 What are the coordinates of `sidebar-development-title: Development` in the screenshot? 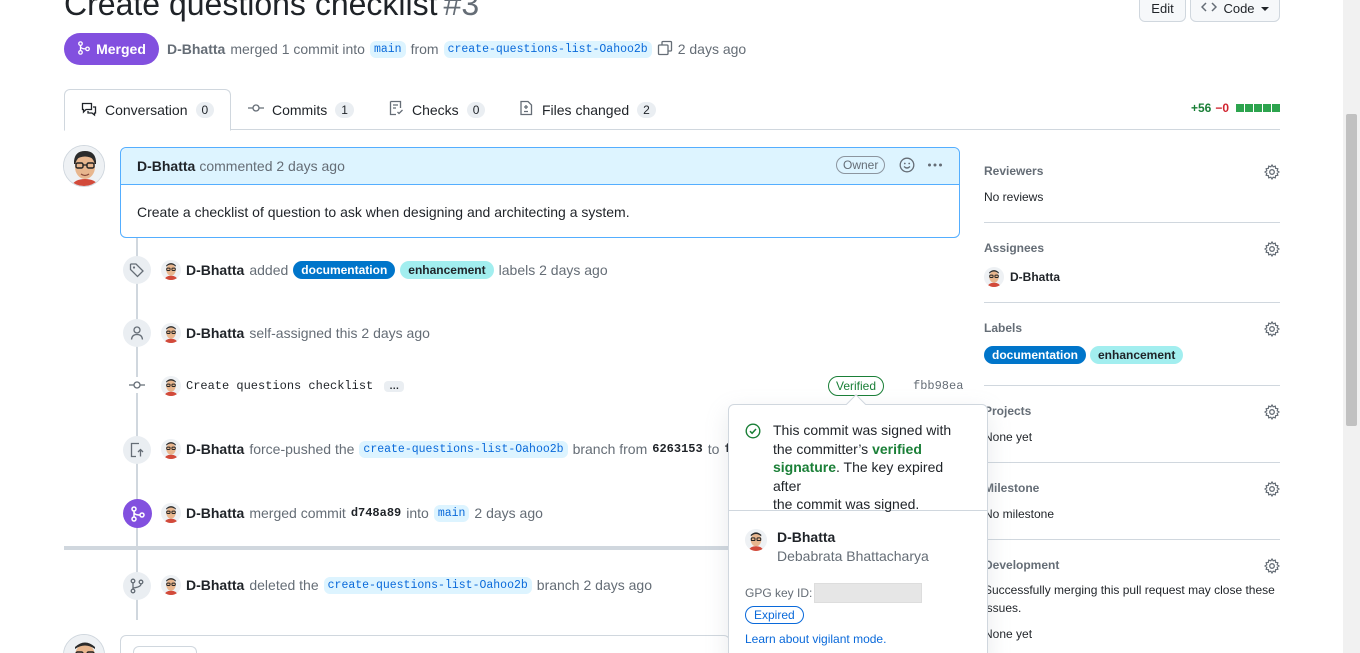 It's located at (1132, 565).